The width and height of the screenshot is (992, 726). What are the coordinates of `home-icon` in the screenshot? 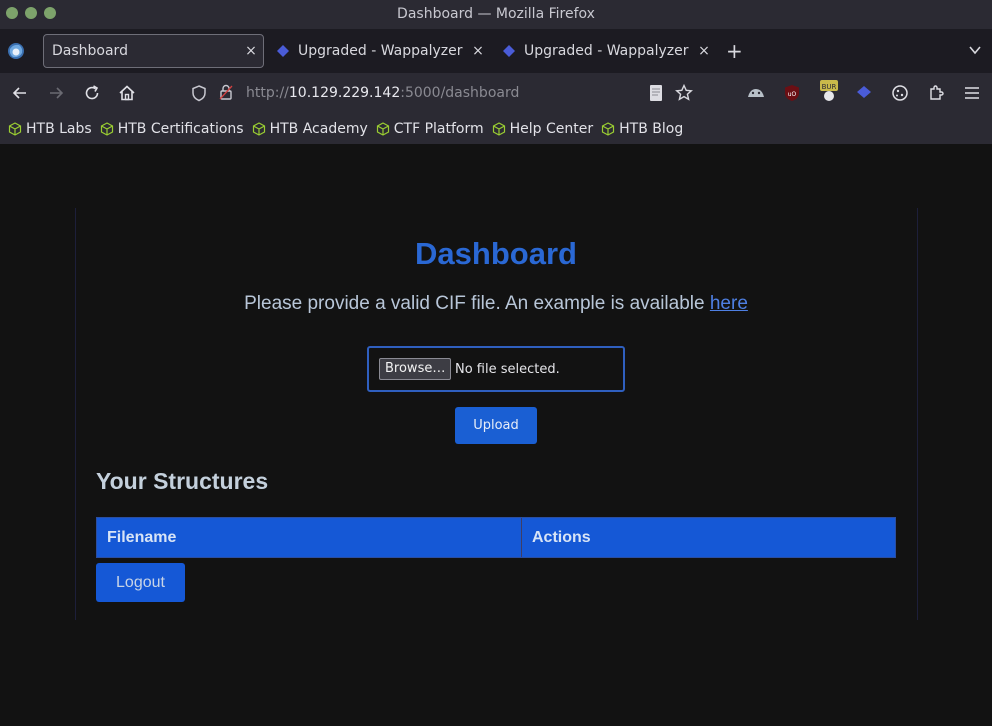 It's located at (127, 93).